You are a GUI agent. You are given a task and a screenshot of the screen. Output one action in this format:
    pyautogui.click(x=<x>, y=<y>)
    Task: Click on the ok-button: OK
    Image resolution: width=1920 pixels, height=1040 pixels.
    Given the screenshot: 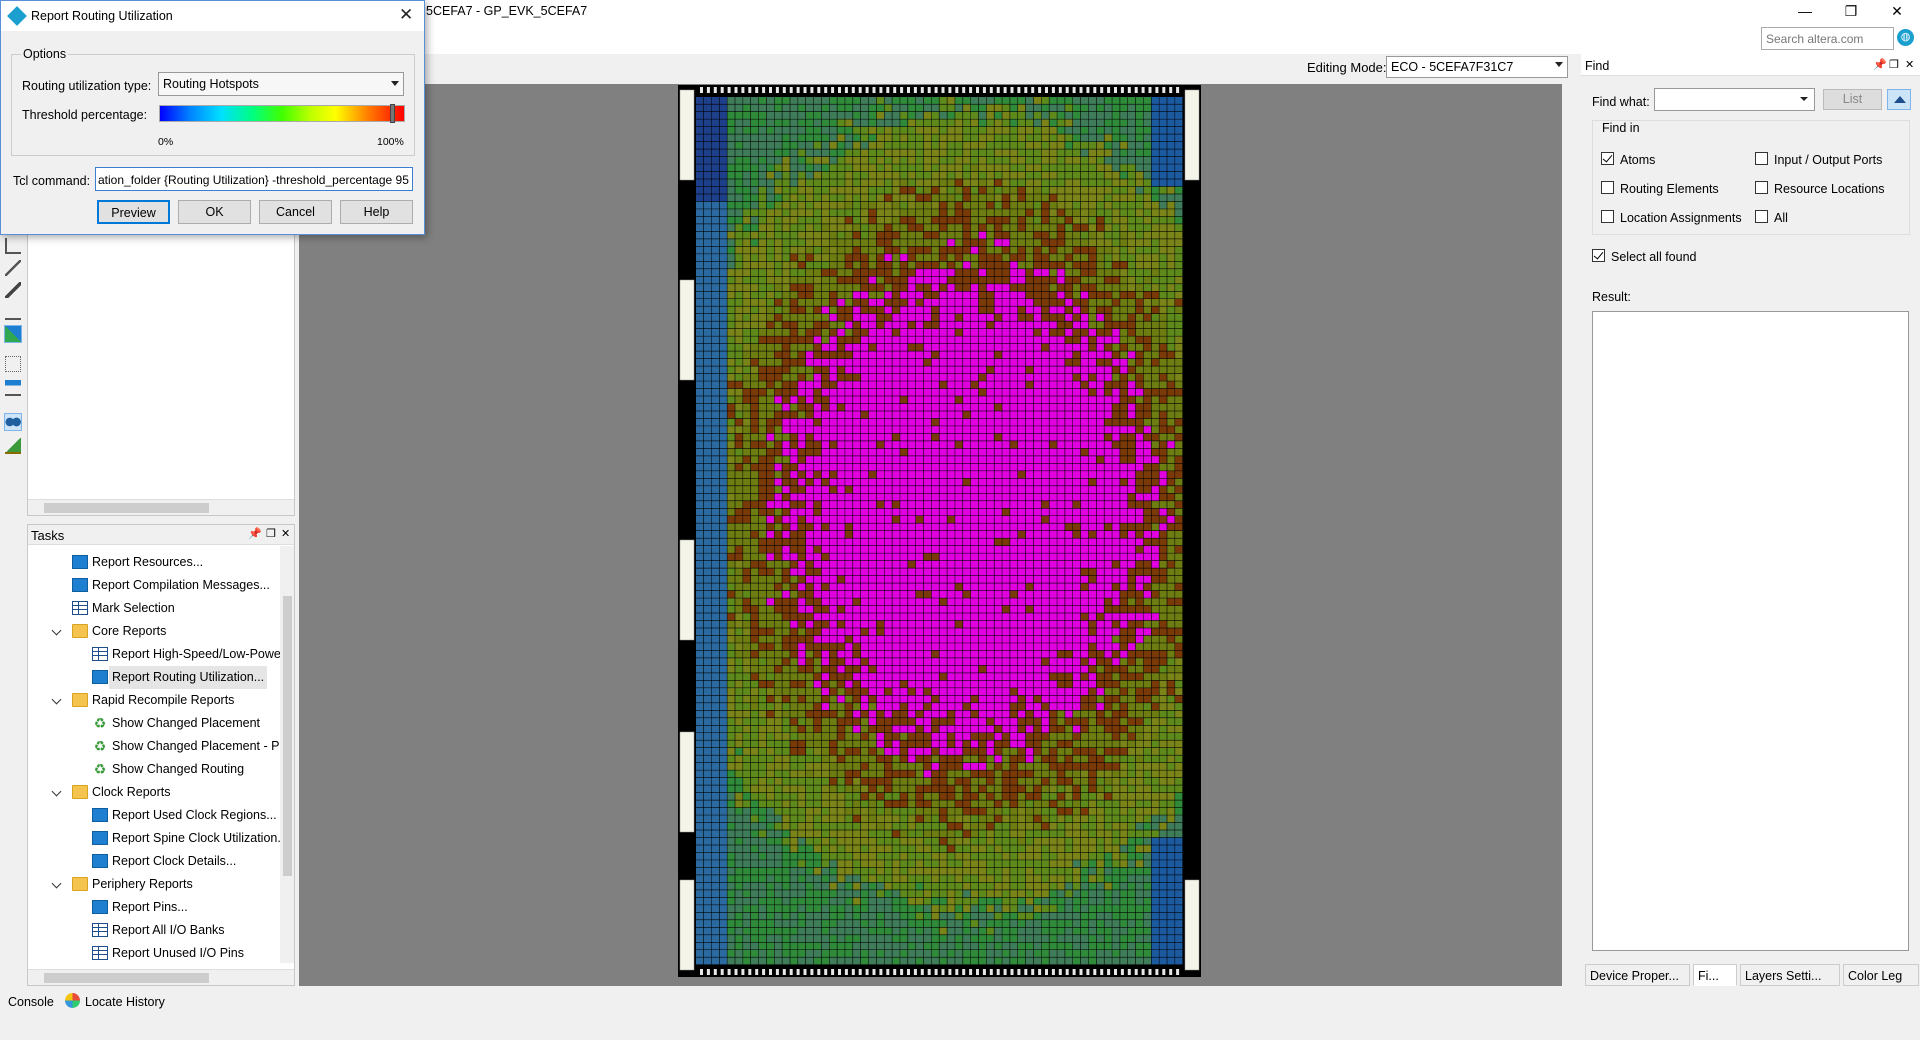 What is the action you would take?
    pyautogui.click(x=214, y=212)
    